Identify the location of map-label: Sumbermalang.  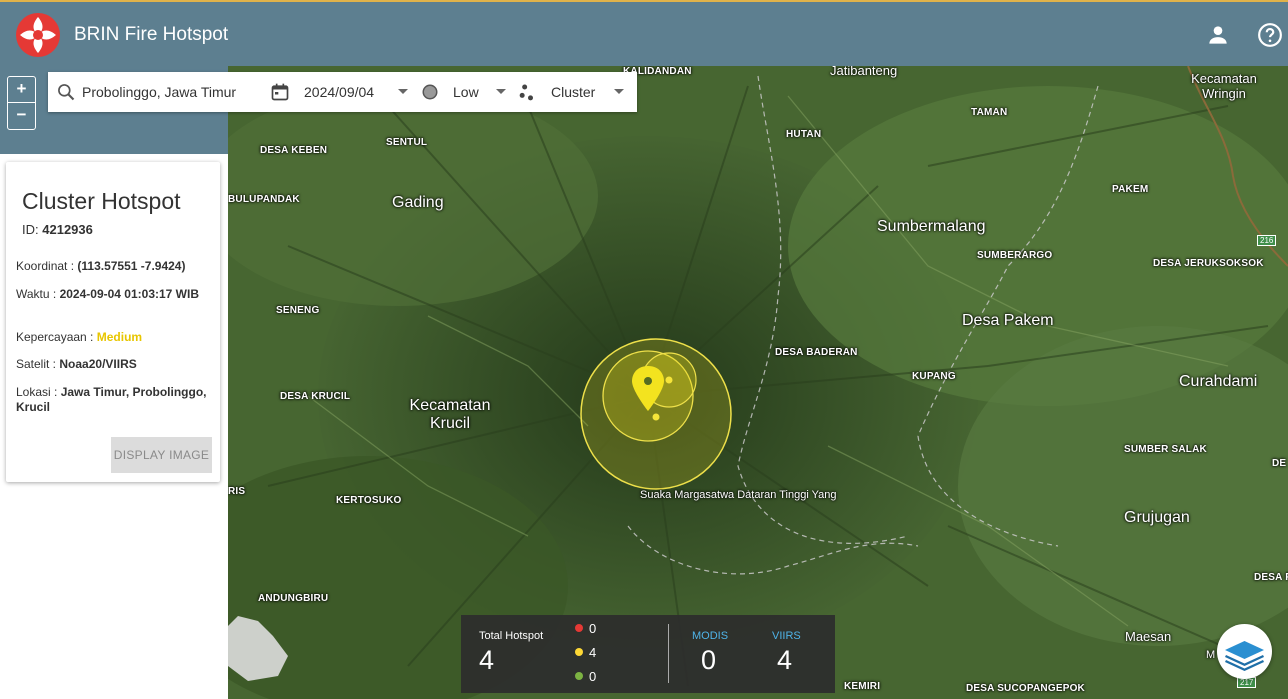
(931, 226).